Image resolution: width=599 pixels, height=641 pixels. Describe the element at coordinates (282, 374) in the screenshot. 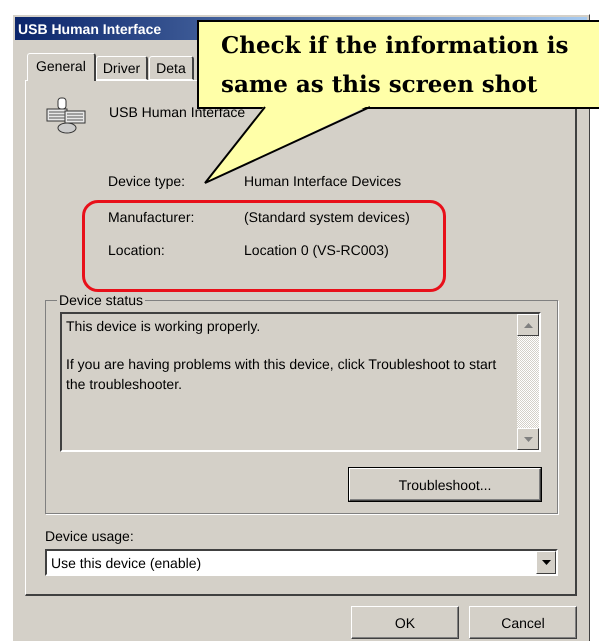

I see `status-text: If you are having problems with this device, click Troubleshoot to start the troubleshooter.` at that location.